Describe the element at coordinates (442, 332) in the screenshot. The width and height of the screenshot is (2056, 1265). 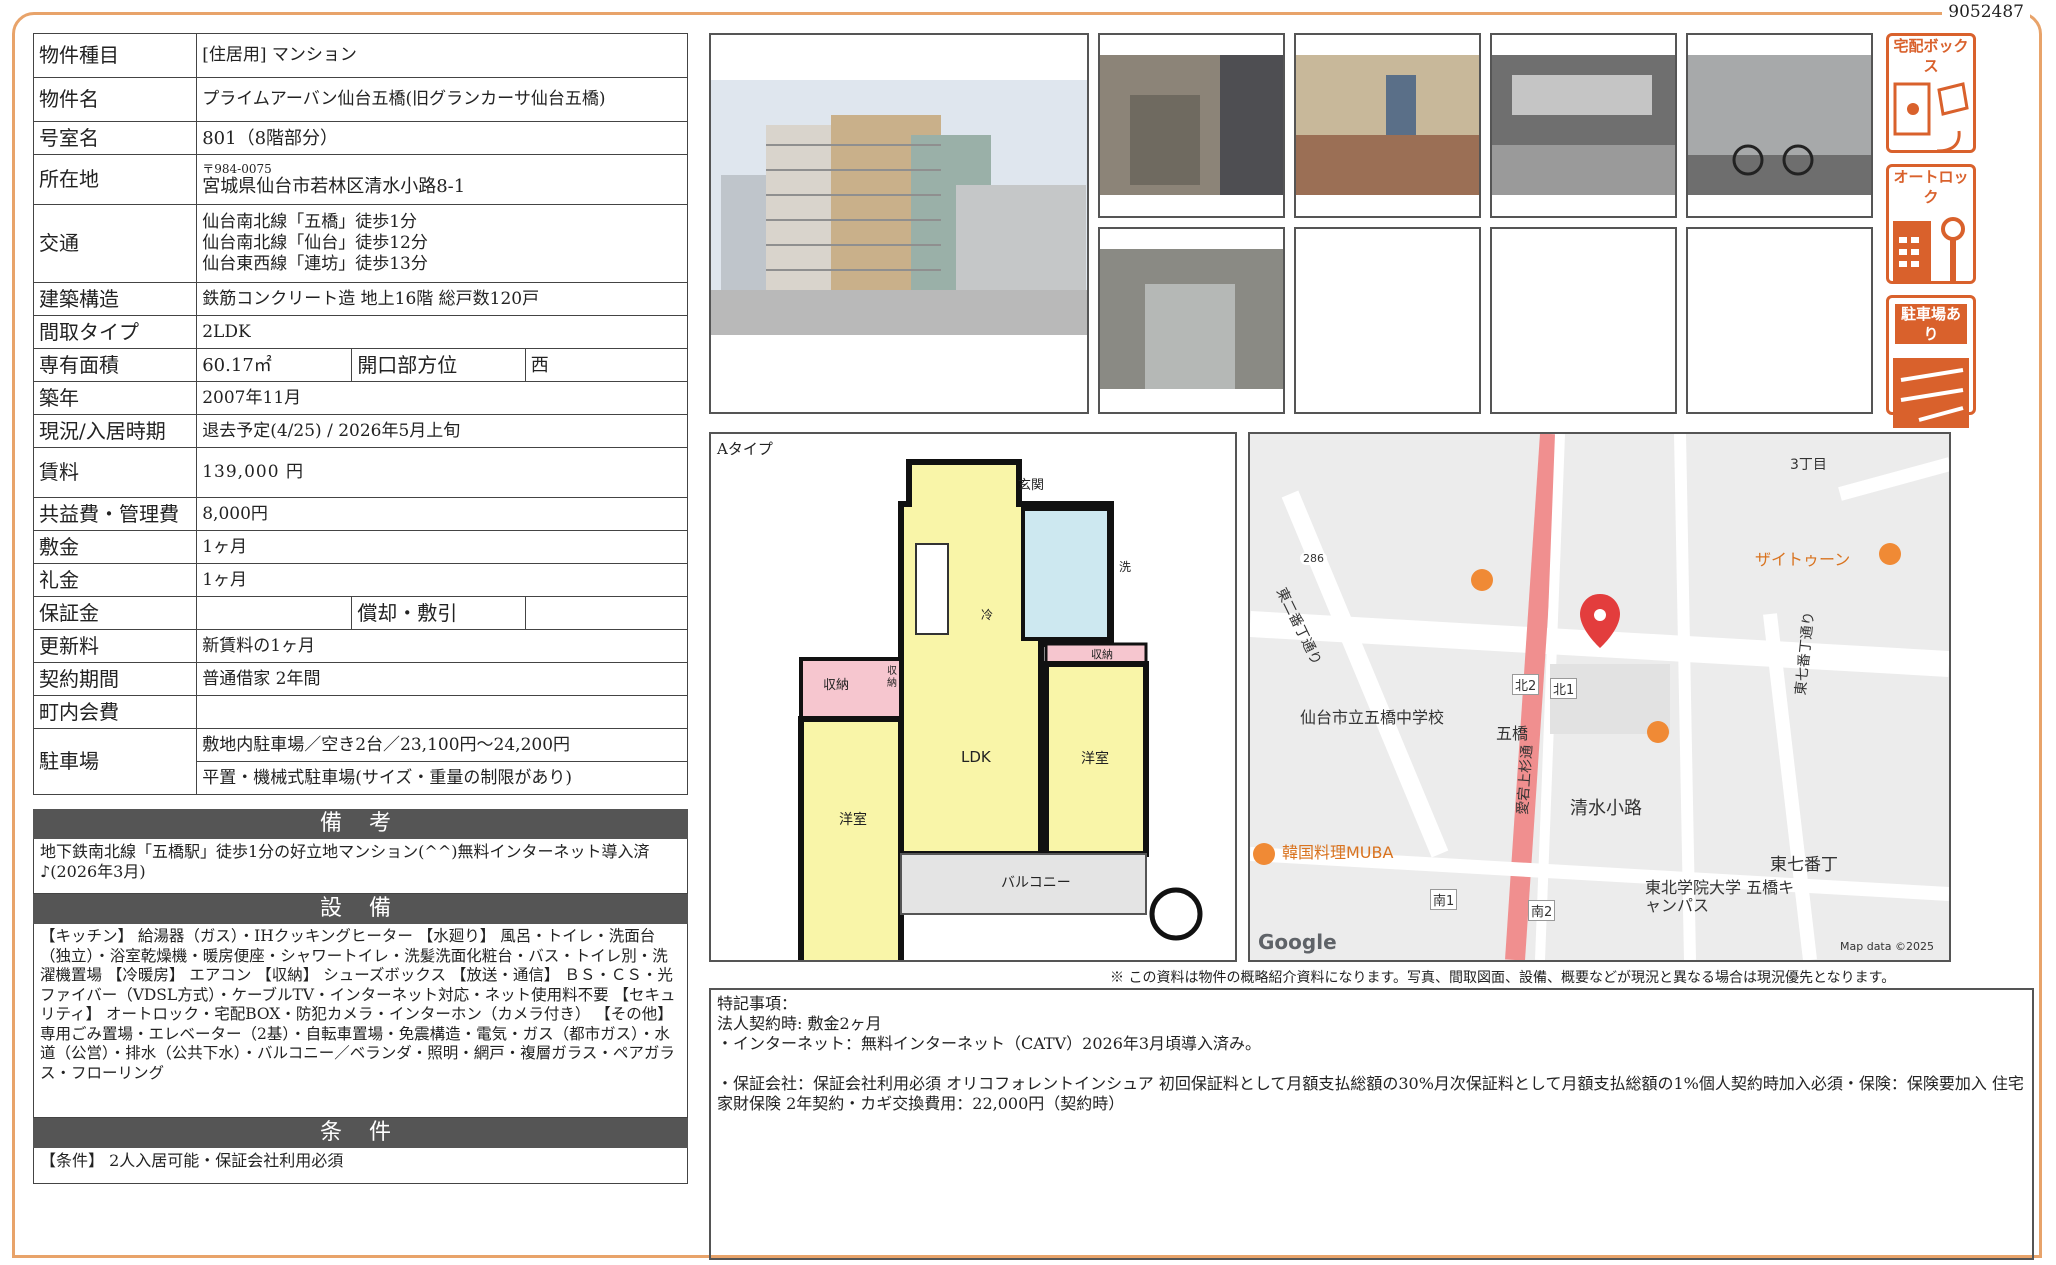
I see `value: 2LDK` at that location.